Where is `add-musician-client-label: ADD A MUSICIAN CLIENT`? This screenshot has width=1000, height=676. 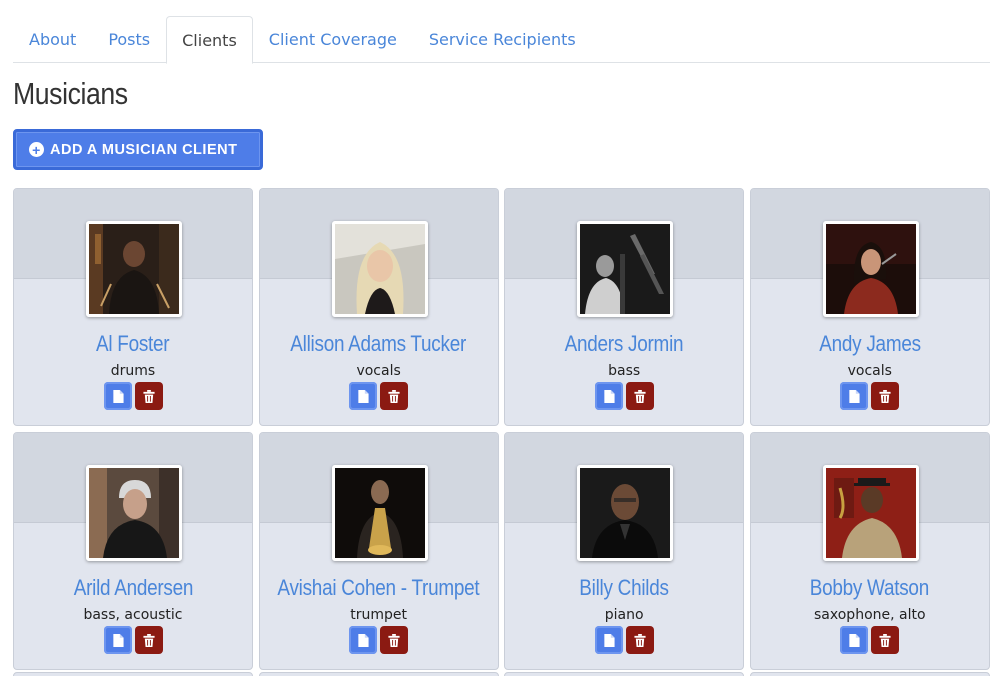 add-musician-client-label: ADD A MUSICIAN CLIENT is located at coordinates (144, 149).